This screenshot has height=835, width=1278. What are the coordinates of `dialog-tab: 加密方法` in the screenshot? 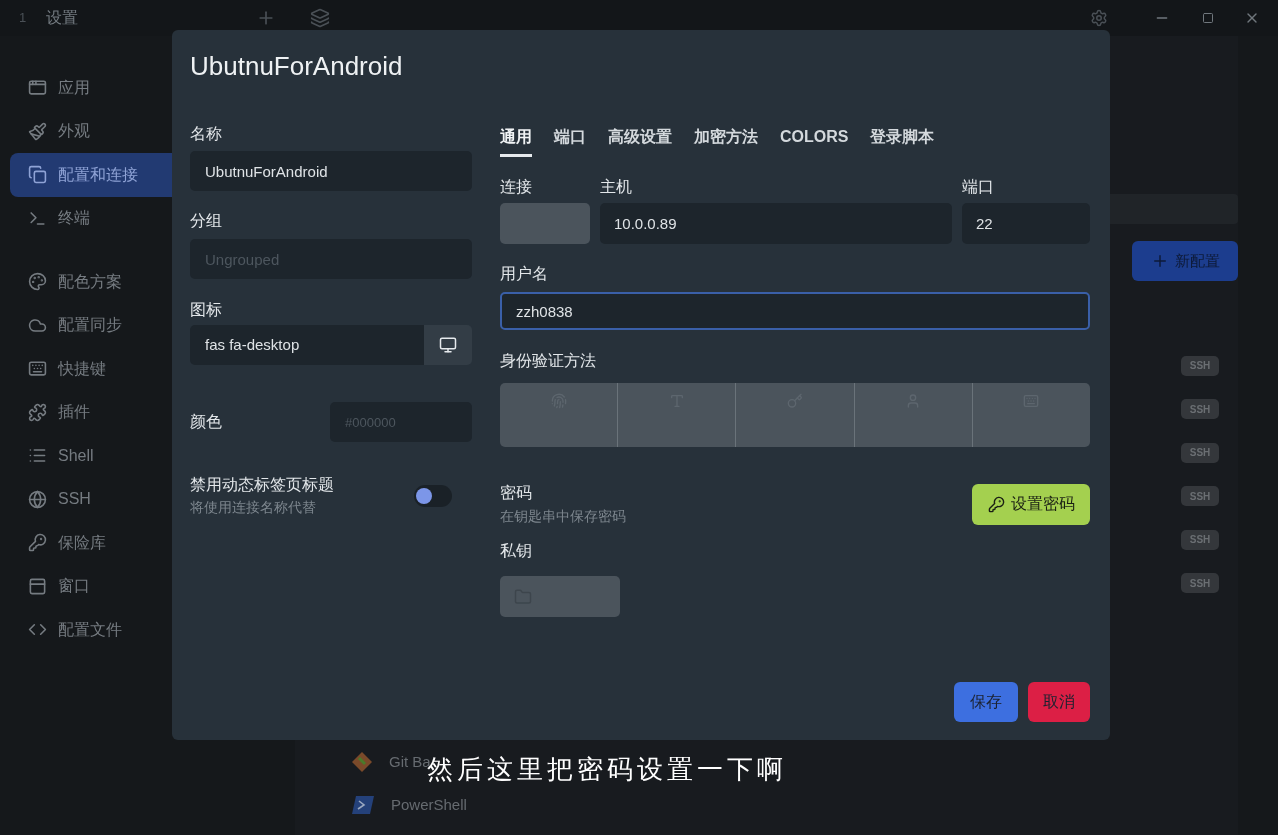 It's located at (726, 138).